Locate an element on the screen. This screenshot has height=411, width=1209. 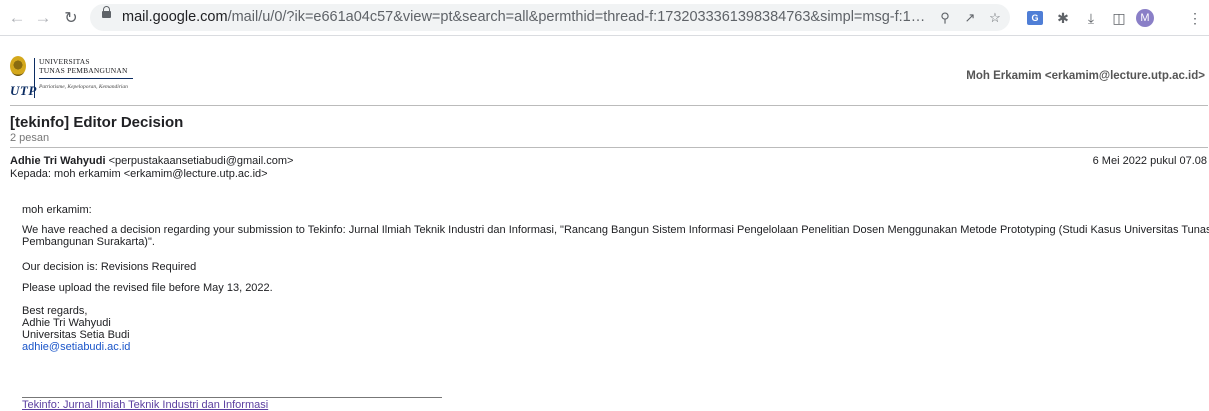
zoom-icon: ⚲ is located at coordinates (945, 18).